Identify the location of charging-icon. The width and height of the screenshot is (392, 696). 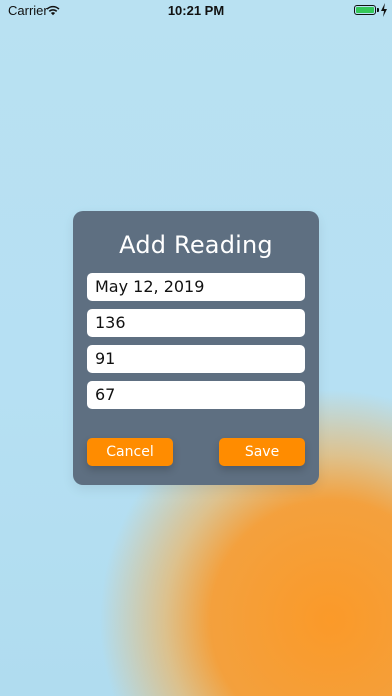
(384, 10).